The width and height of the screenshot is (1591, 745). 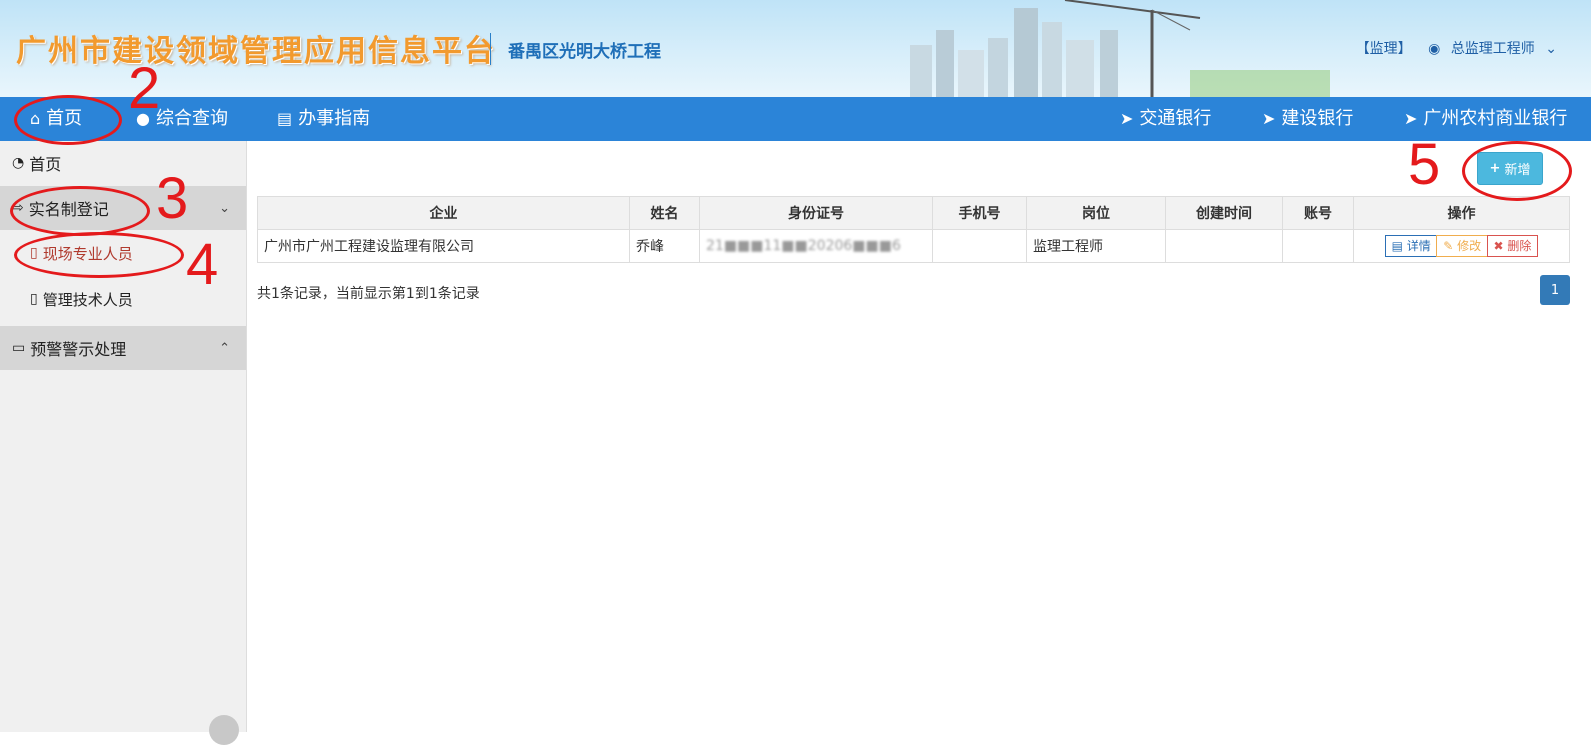 What do you see at coordinates (664, 213) in the screenshot?
I see `col-name: 姓名` at bounding box center [664, 213].